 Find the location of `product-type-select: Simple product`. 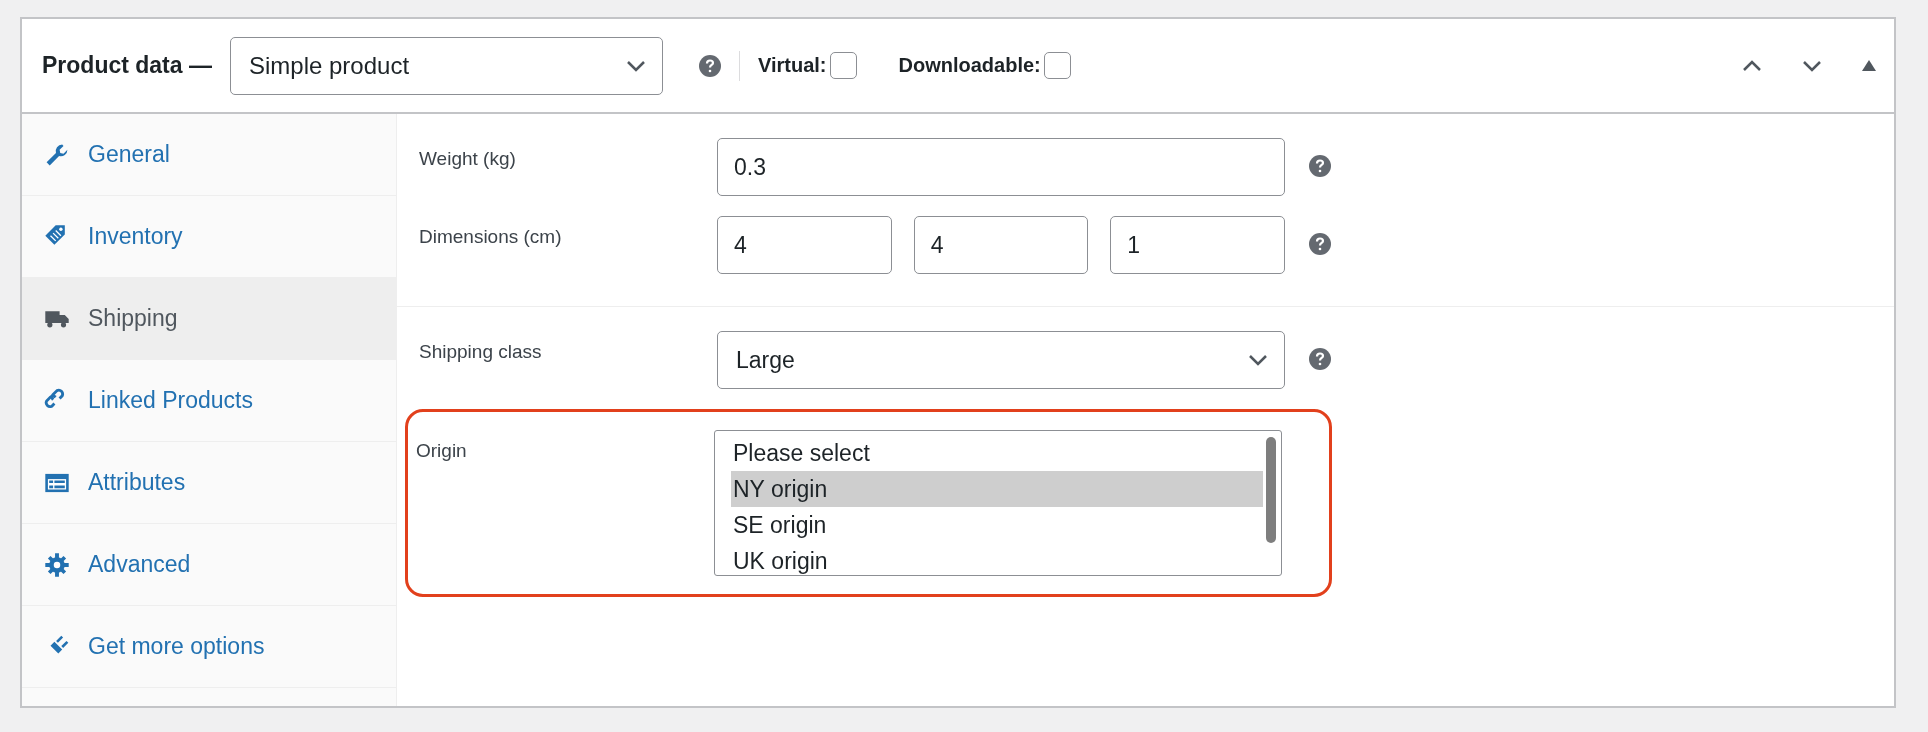

product-type-select: Simple product is located at coordinates (446, 65).